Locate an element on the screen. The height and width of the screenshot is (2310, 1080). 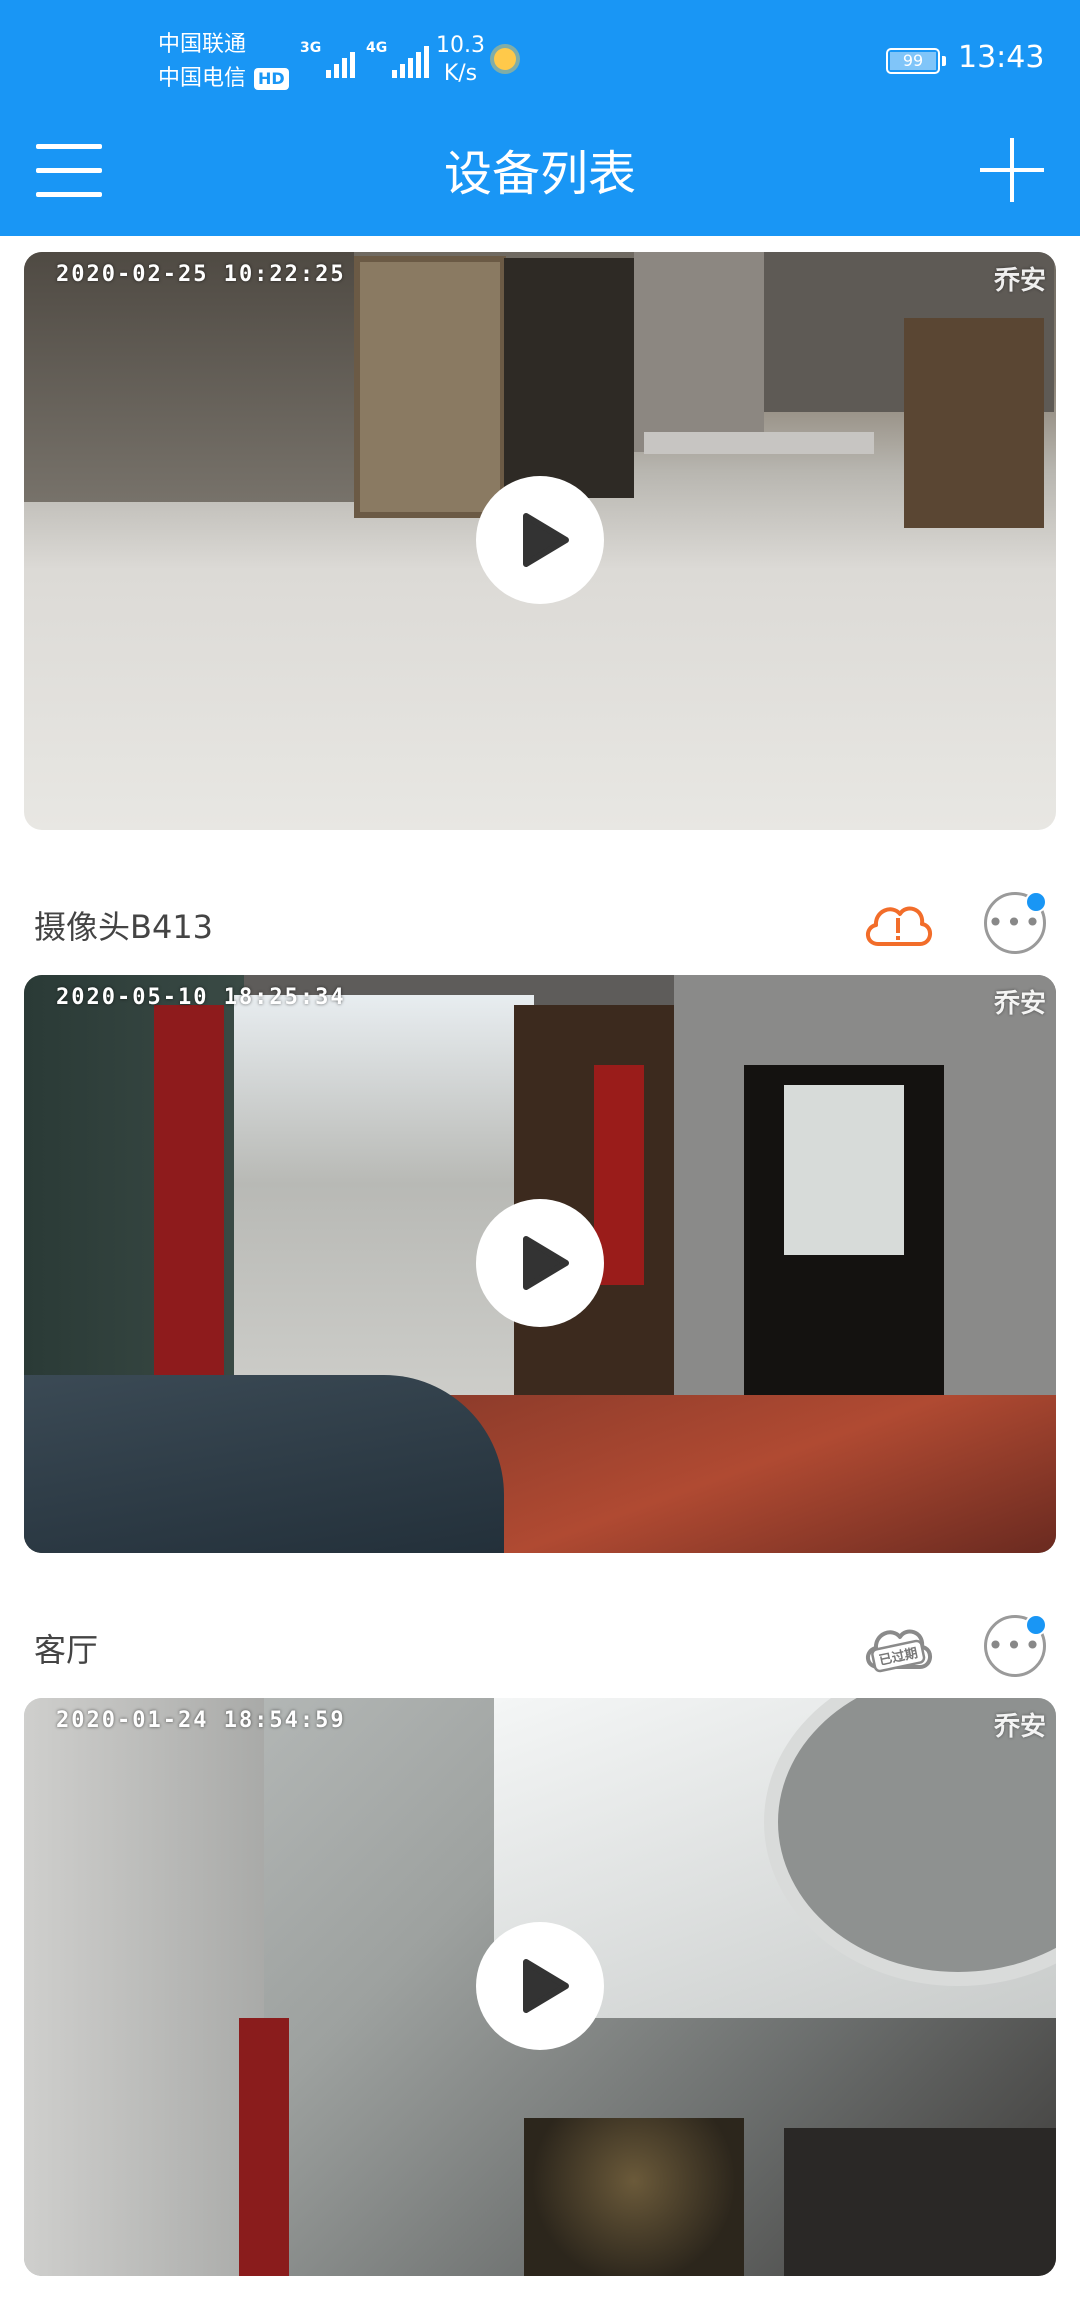
network-speed: 10.3 K/s is located at coordinates (460, 59).